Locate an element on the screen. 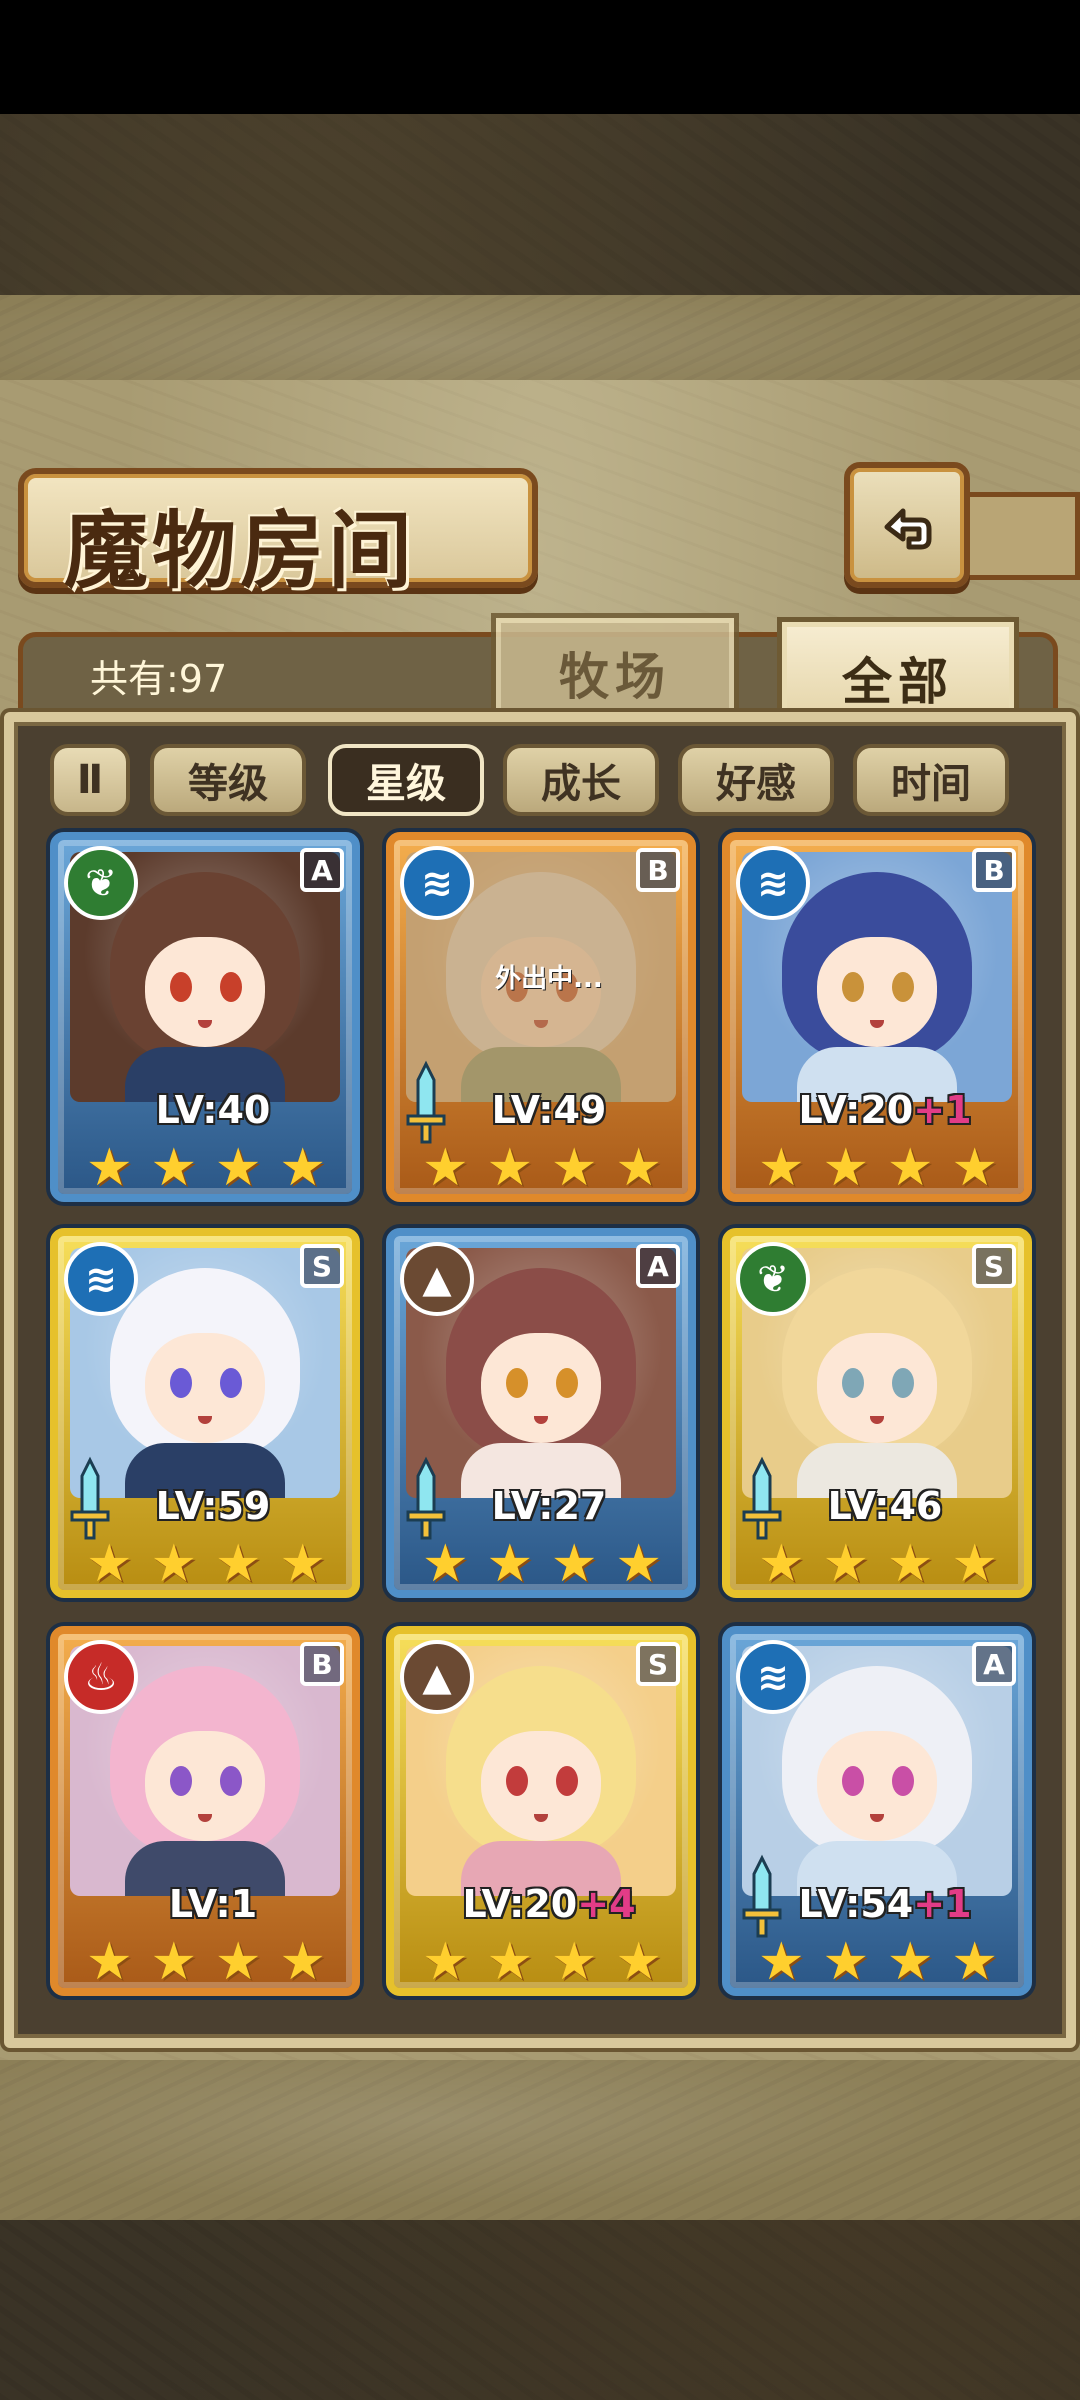  level-label: LV:20+4 is located at coordinates (541, 1904).